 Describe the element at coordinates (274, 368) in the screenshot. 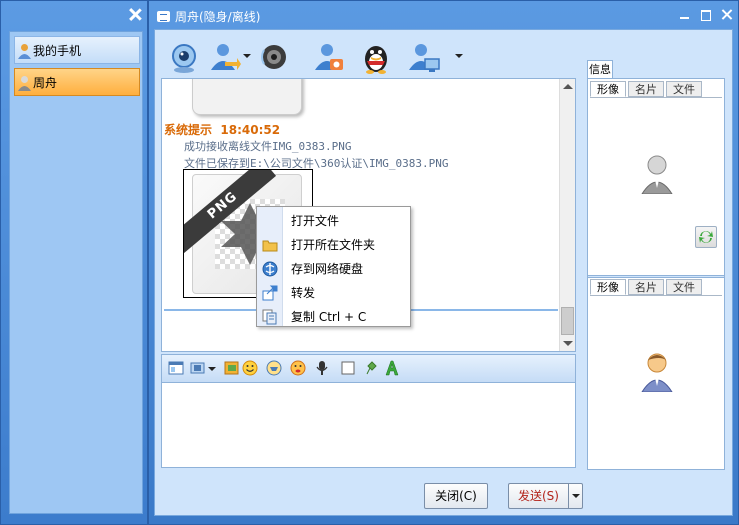

I see `magic-expression-icon` at that location.